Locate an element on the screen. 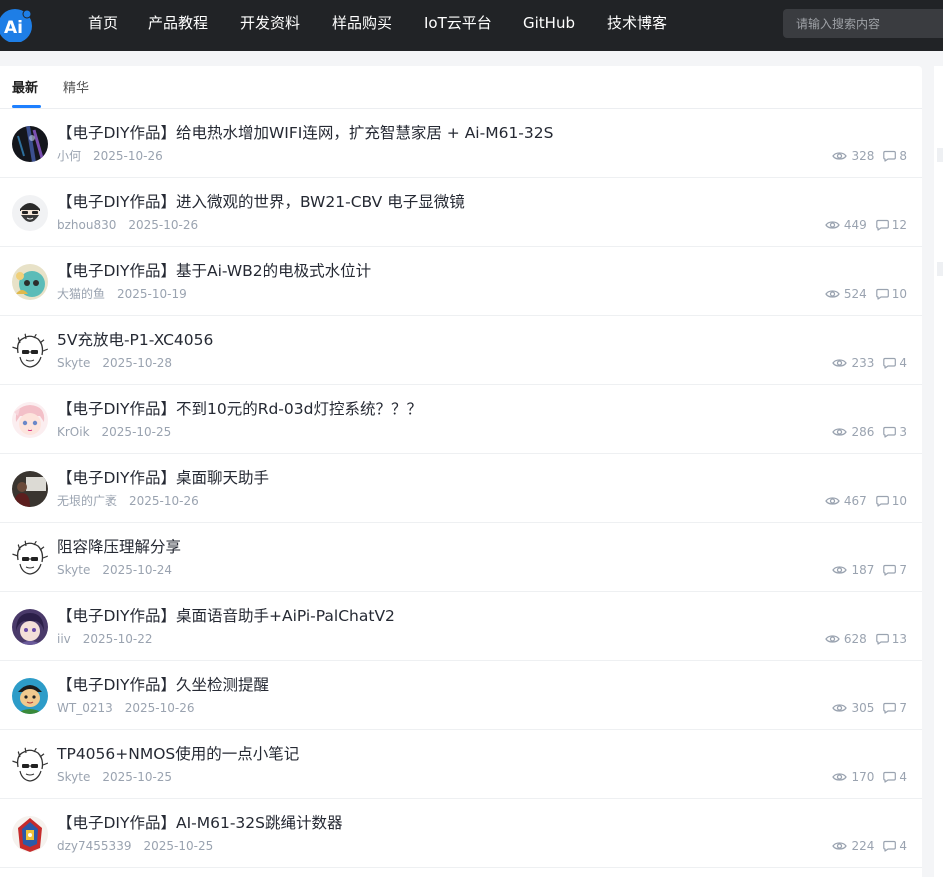 This screenshot has height=877, width=943. post-title: 5V充放电-P1-XC4056 is located at coordinates (135, 340).